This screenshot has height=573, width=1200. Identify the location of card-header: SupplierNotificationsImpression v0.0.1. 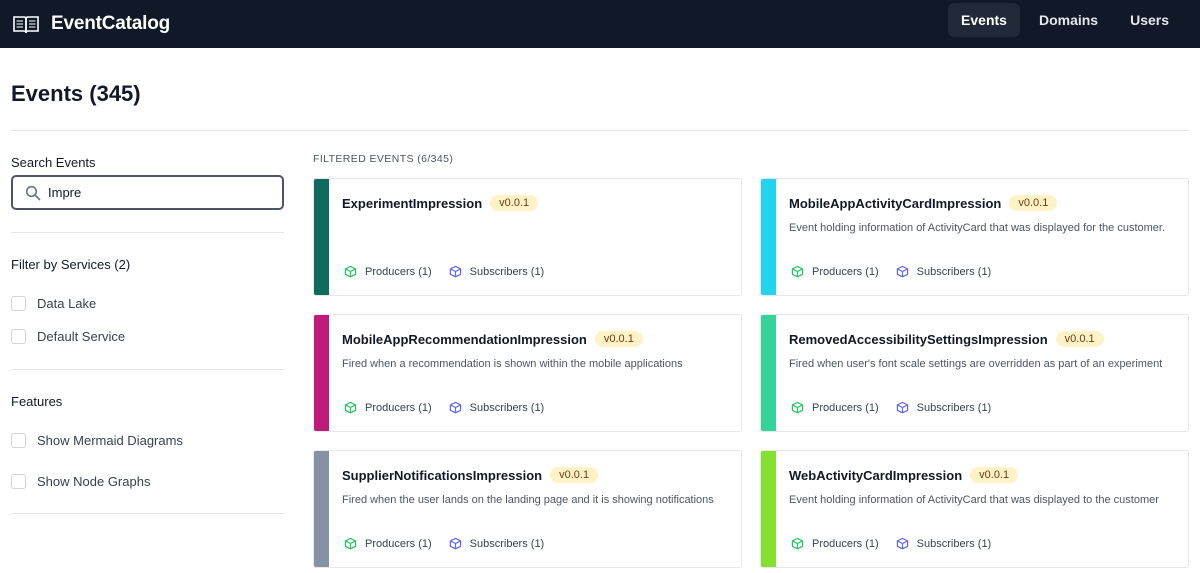
(470, 475).